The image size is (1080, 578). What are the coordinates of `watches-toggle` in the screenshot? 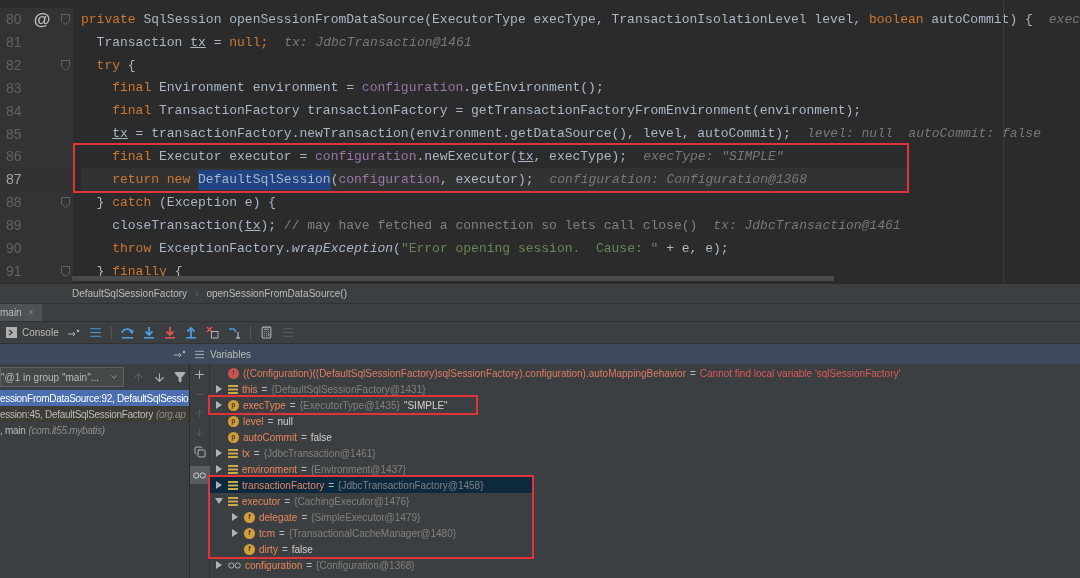 It's located at (199, 475).